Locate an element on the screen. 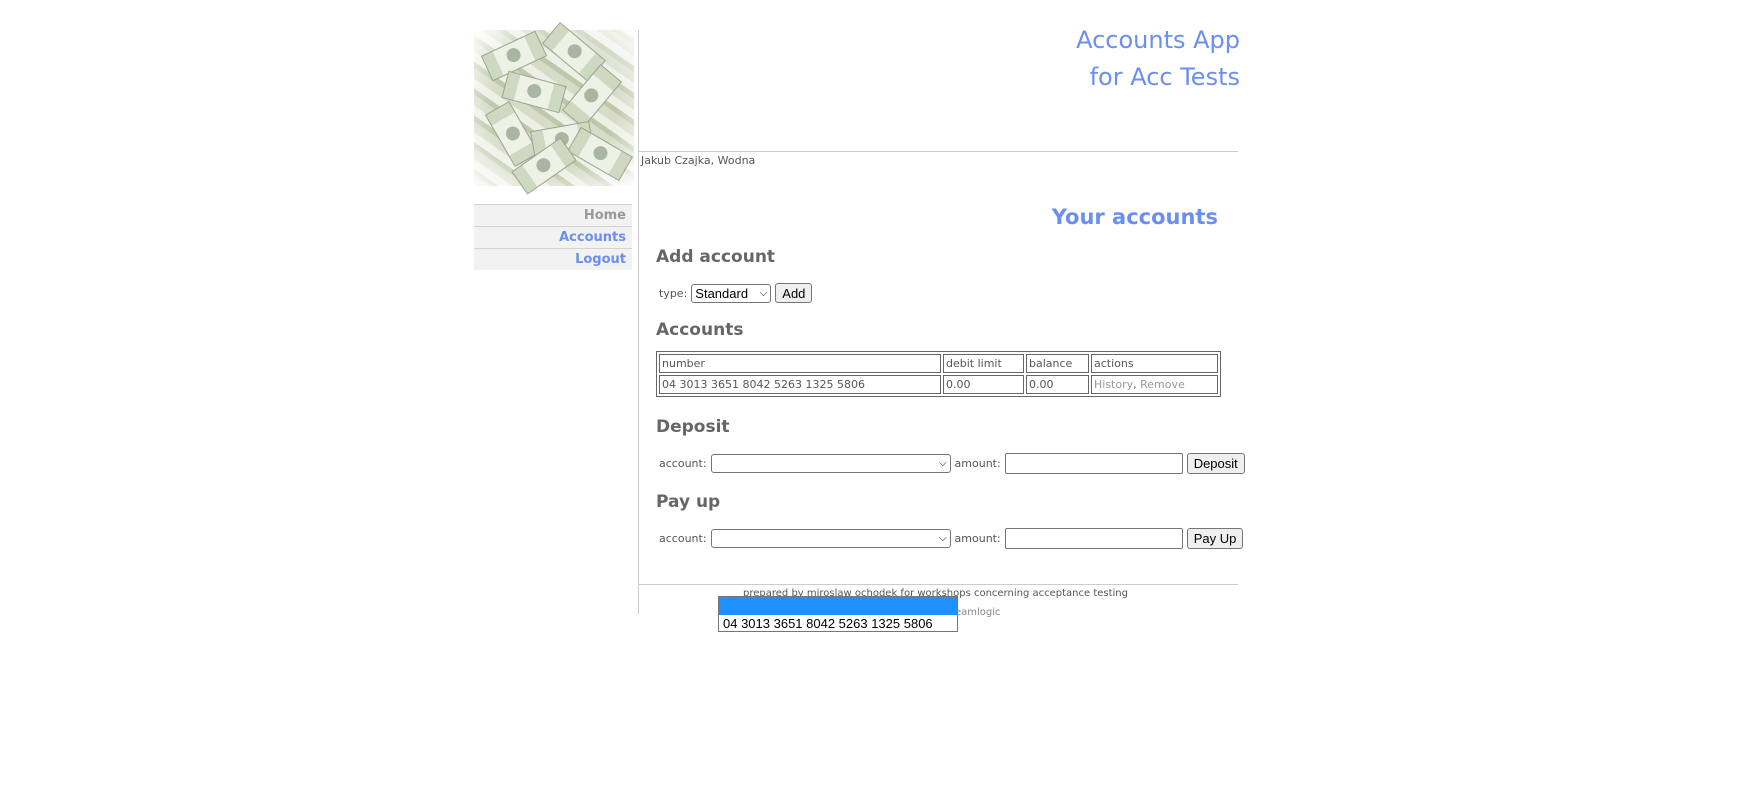 This screenshot has width=1744, height=810. account-type-select: Standard ⌵ is located at coordinates (731, 293).